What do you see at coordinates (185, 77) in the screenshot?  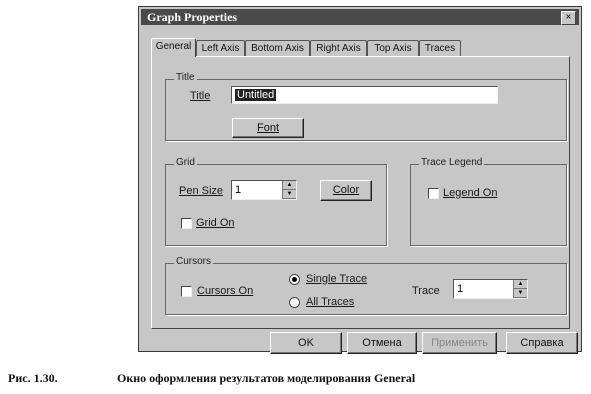 I see `title-group-label: Title` at bounding box center [185, 77].